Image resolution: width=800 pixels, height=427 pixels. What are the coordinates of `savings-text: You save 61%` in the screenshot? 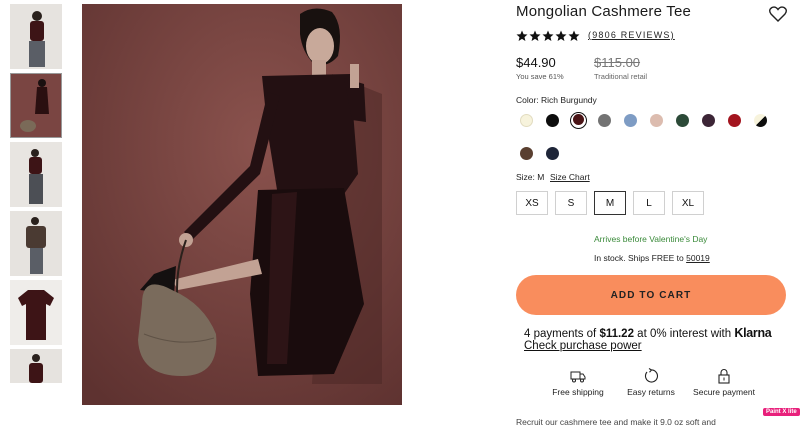 It's located at (540, 76).